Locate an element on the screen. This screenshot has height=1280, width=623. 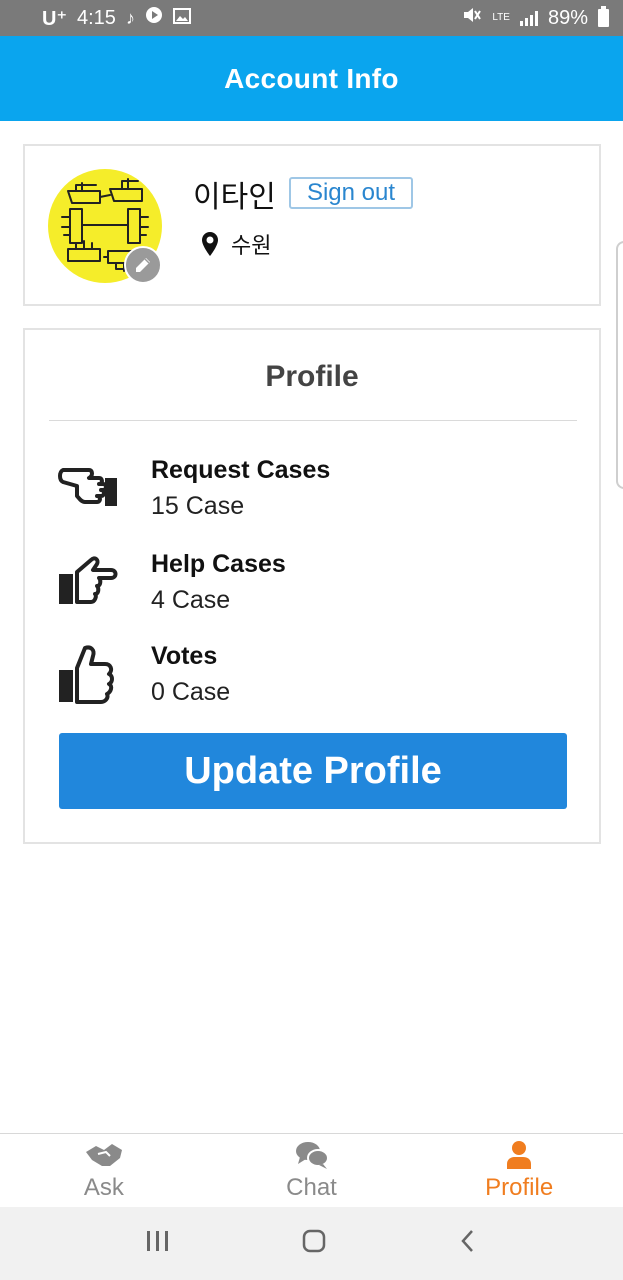
tab-label: Profile is located at coordinates (519, 1187).